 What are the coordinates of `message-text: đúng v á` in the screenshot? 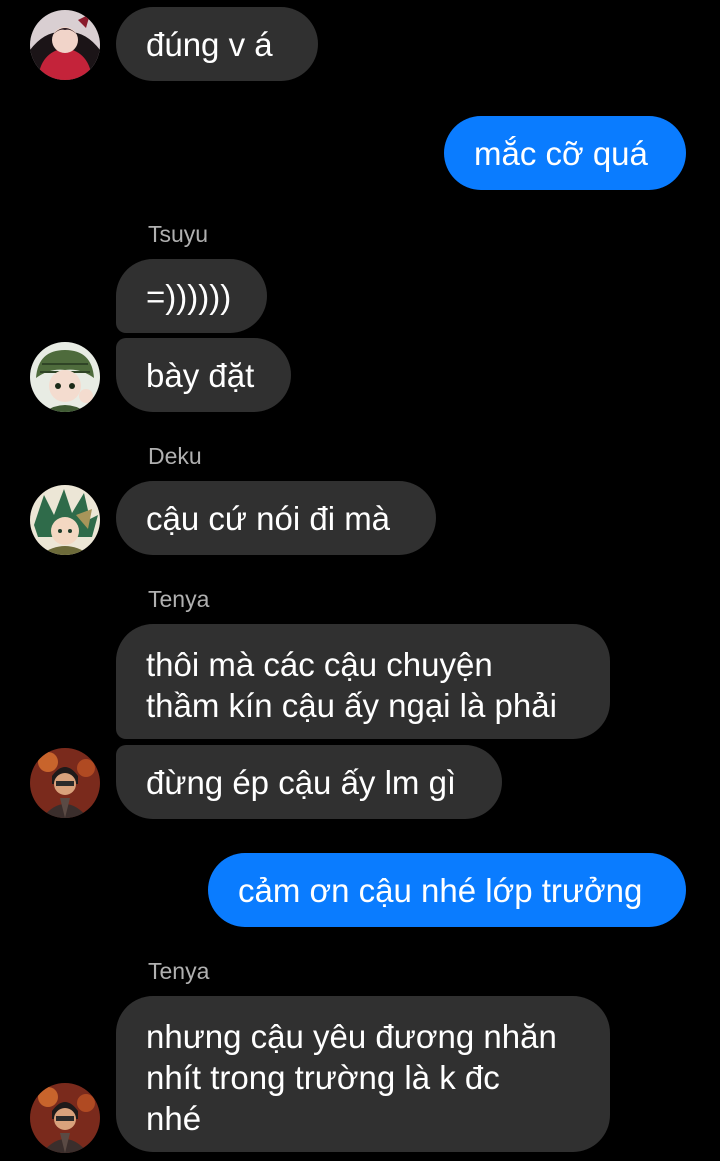 It's located at (209, 44).